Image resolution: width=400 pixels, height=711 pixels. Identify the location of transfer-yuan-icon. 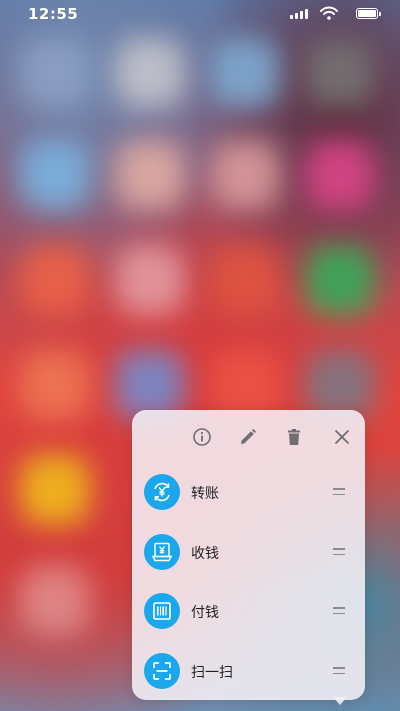
(162, 492).